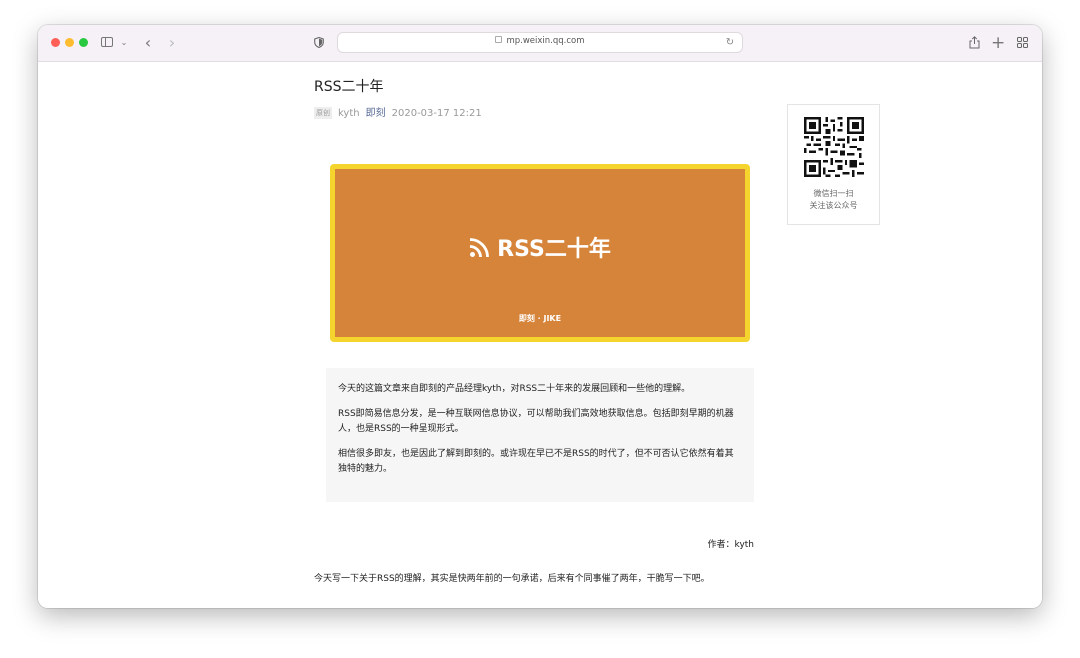 The height and width of the screenshot is (658, 1080). I want to click on share-icon, so click(974, 43).